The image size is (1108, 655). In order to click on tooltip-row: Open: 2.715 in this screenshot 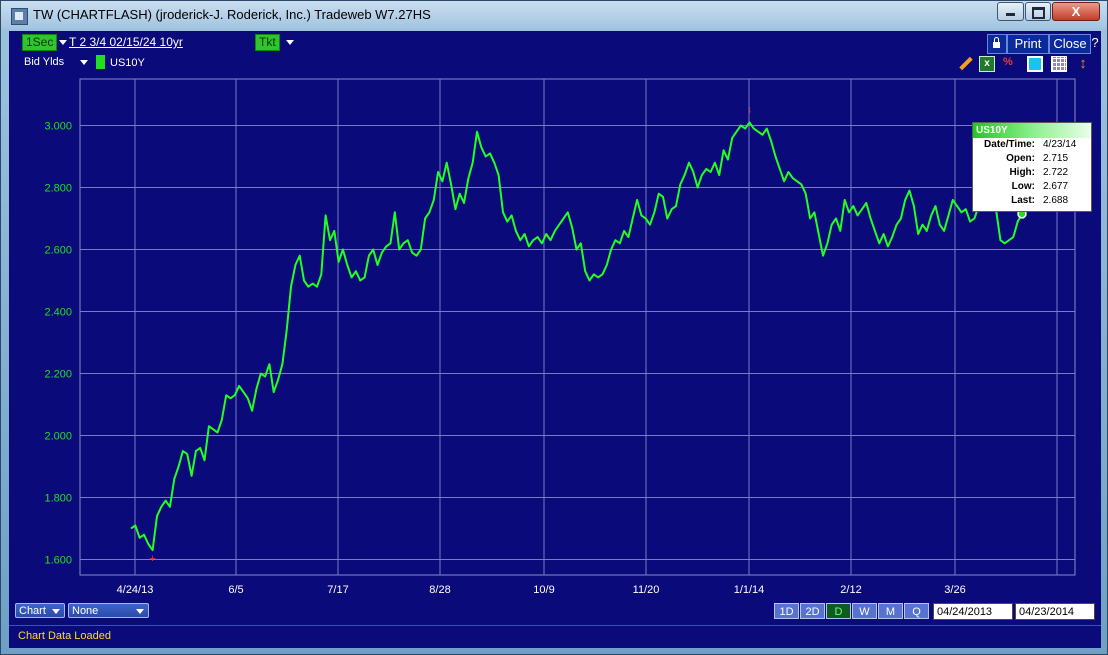, I will do `click(1032, 159)`.